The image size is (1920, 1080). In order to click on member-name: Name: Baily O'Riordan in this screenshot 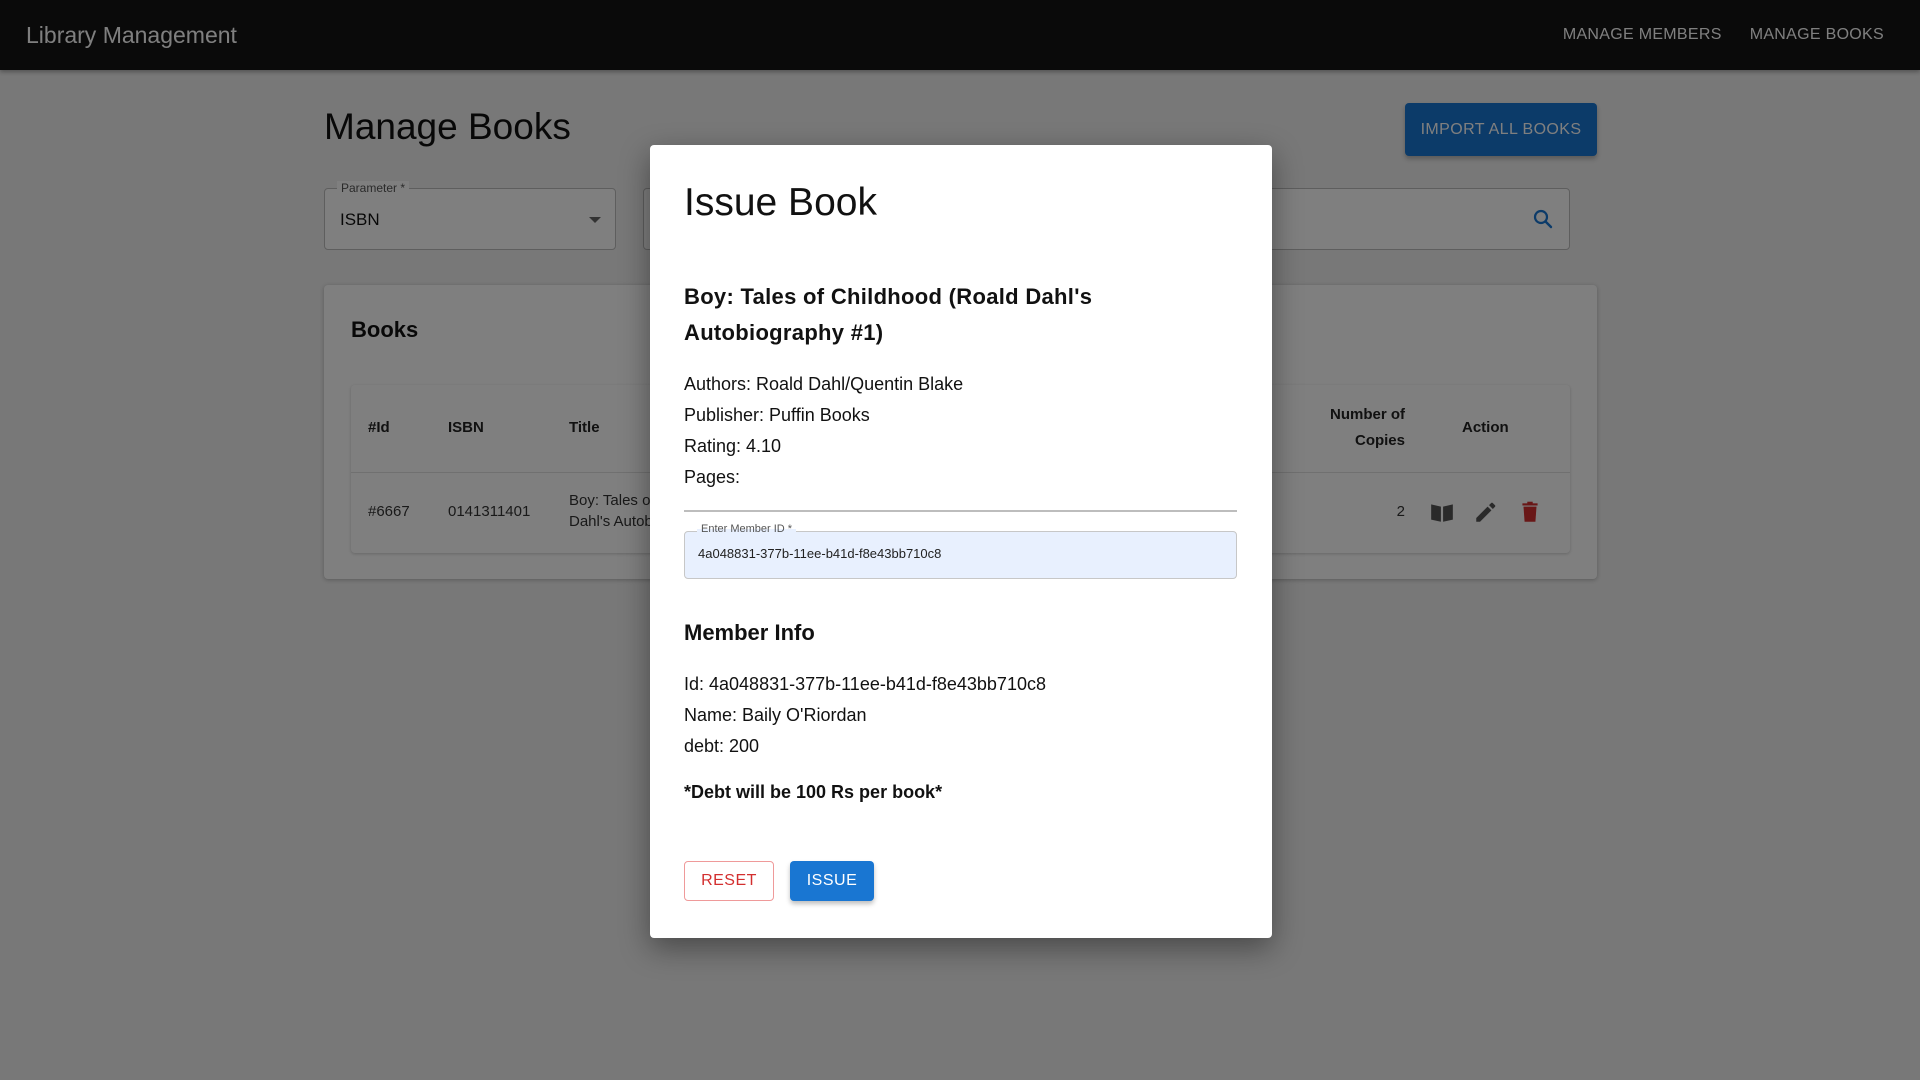, I will do `click(775, 715)`.